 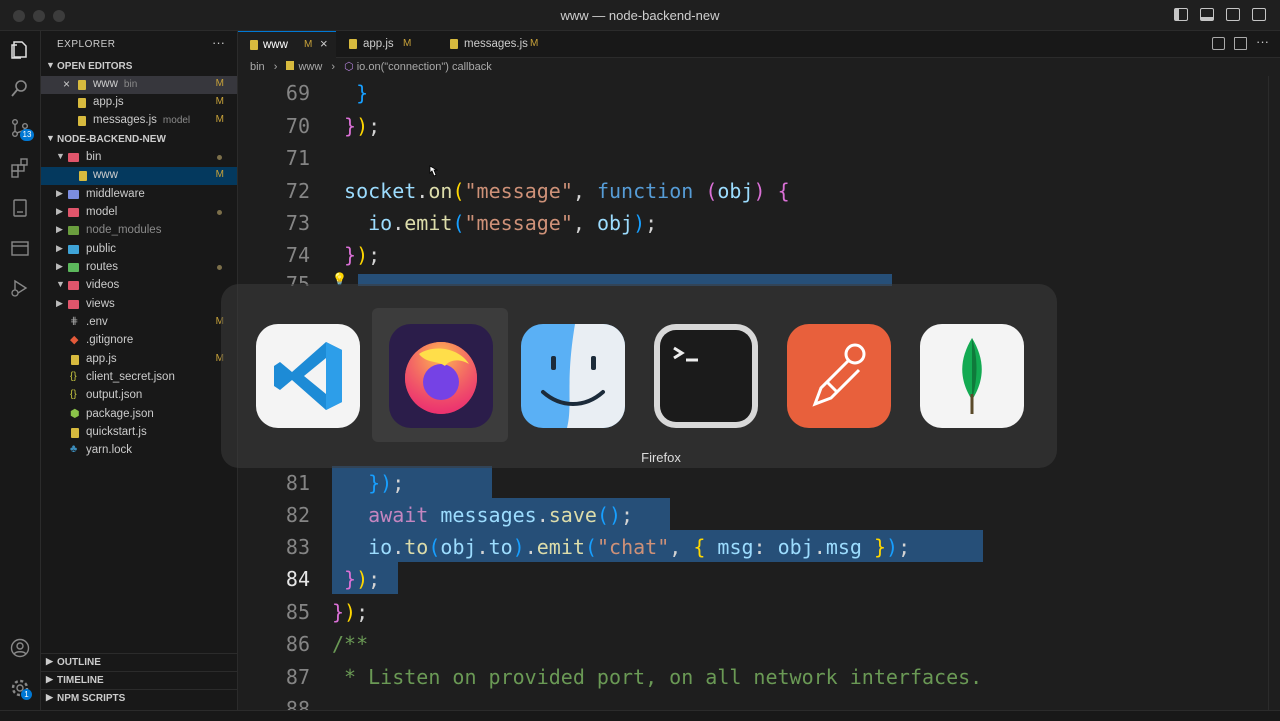 What do you see at coordinates (297, 255) in the screenshot?
I see `line-number: 74` at bounding box center [297, 255].